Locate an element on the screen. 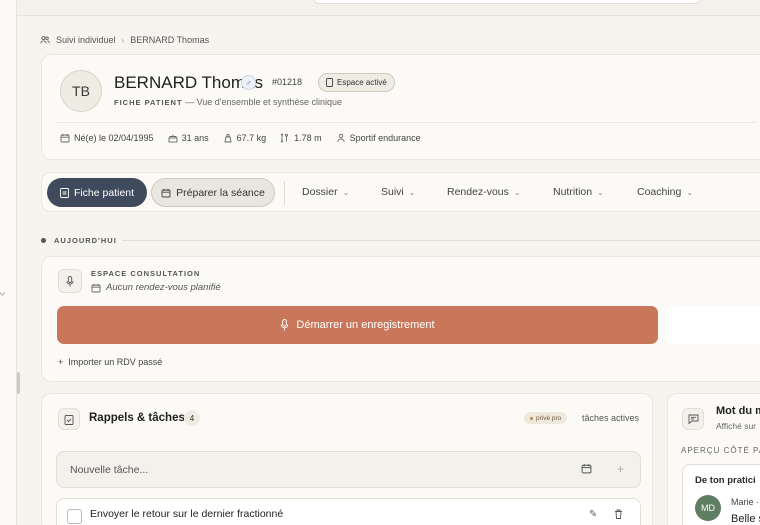 The height and width of the screenshot is (525, 760). nav-coaching: Coaching ⌄ is located at coordinates (665, 192).